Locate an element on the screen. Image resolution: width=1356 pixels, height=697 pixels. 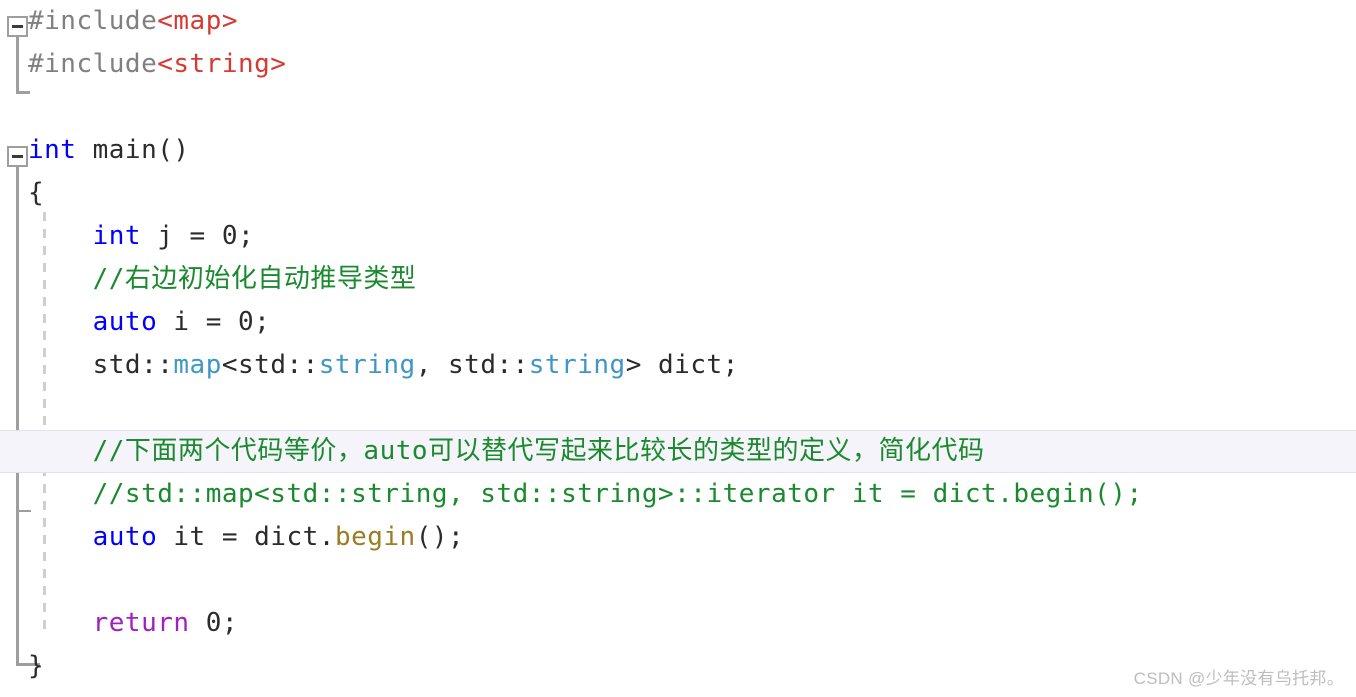
code-line-text: int j = 0; is located at coordinates (127, 236).